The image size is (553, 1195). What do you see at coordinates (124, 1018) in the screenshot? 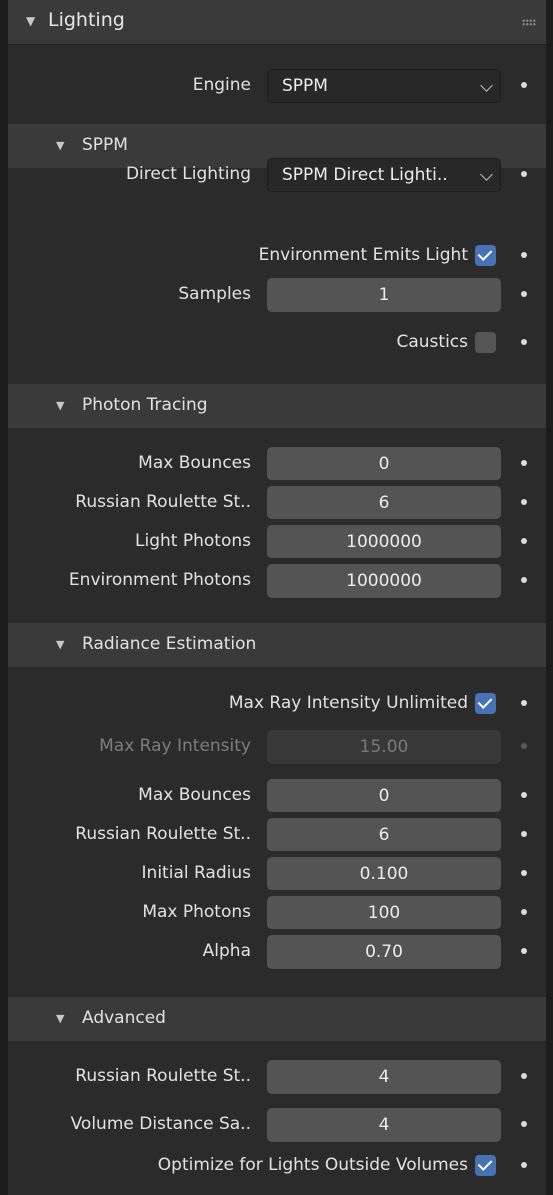
I see `advanced-title: Advanced` at bounding box center [124, 1018].